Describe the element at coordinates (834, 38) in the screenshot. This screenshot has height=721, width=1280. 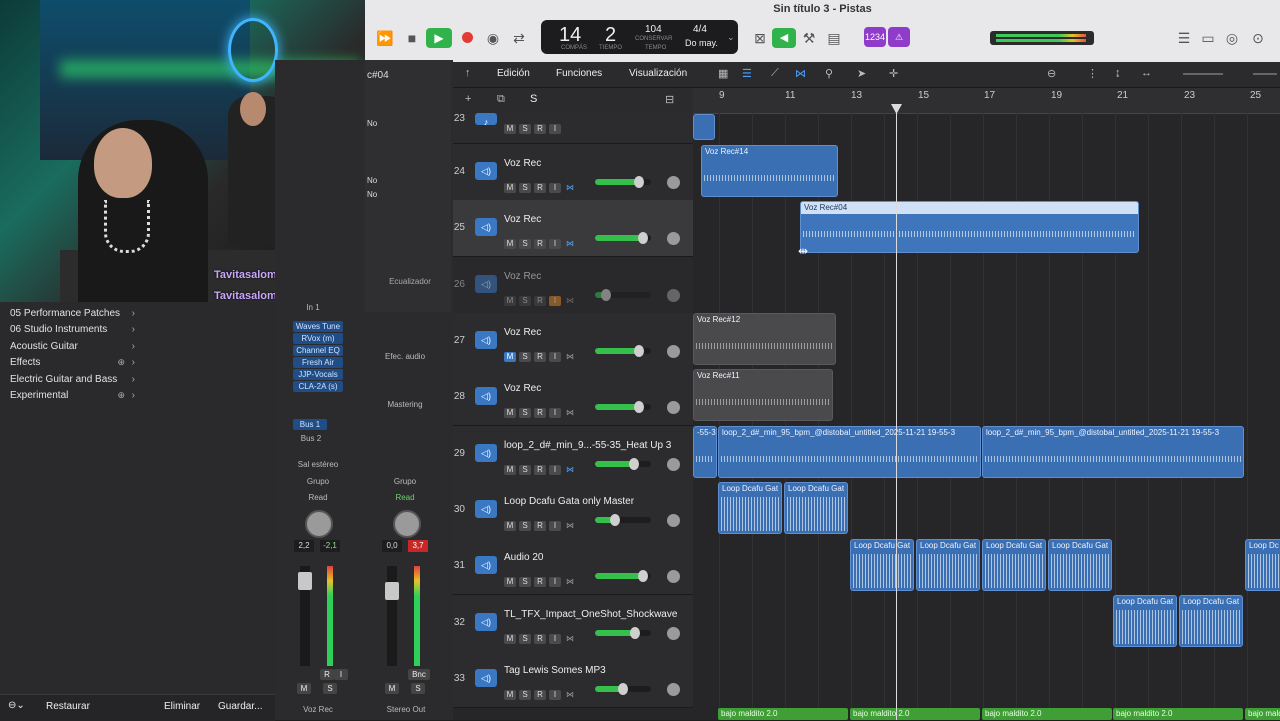
I see `score-icon: ▤` at that location.